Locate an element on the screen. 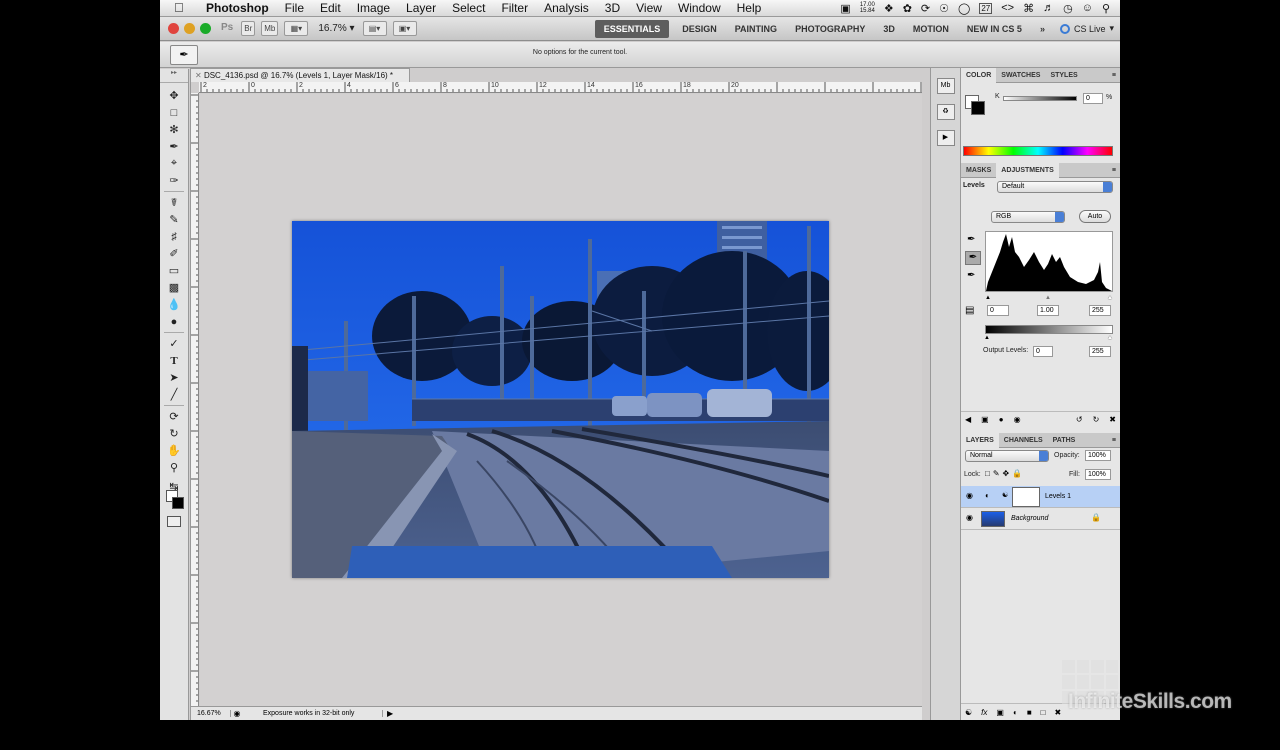  output-white-field: 255 is located at coordinates (1100, 351).